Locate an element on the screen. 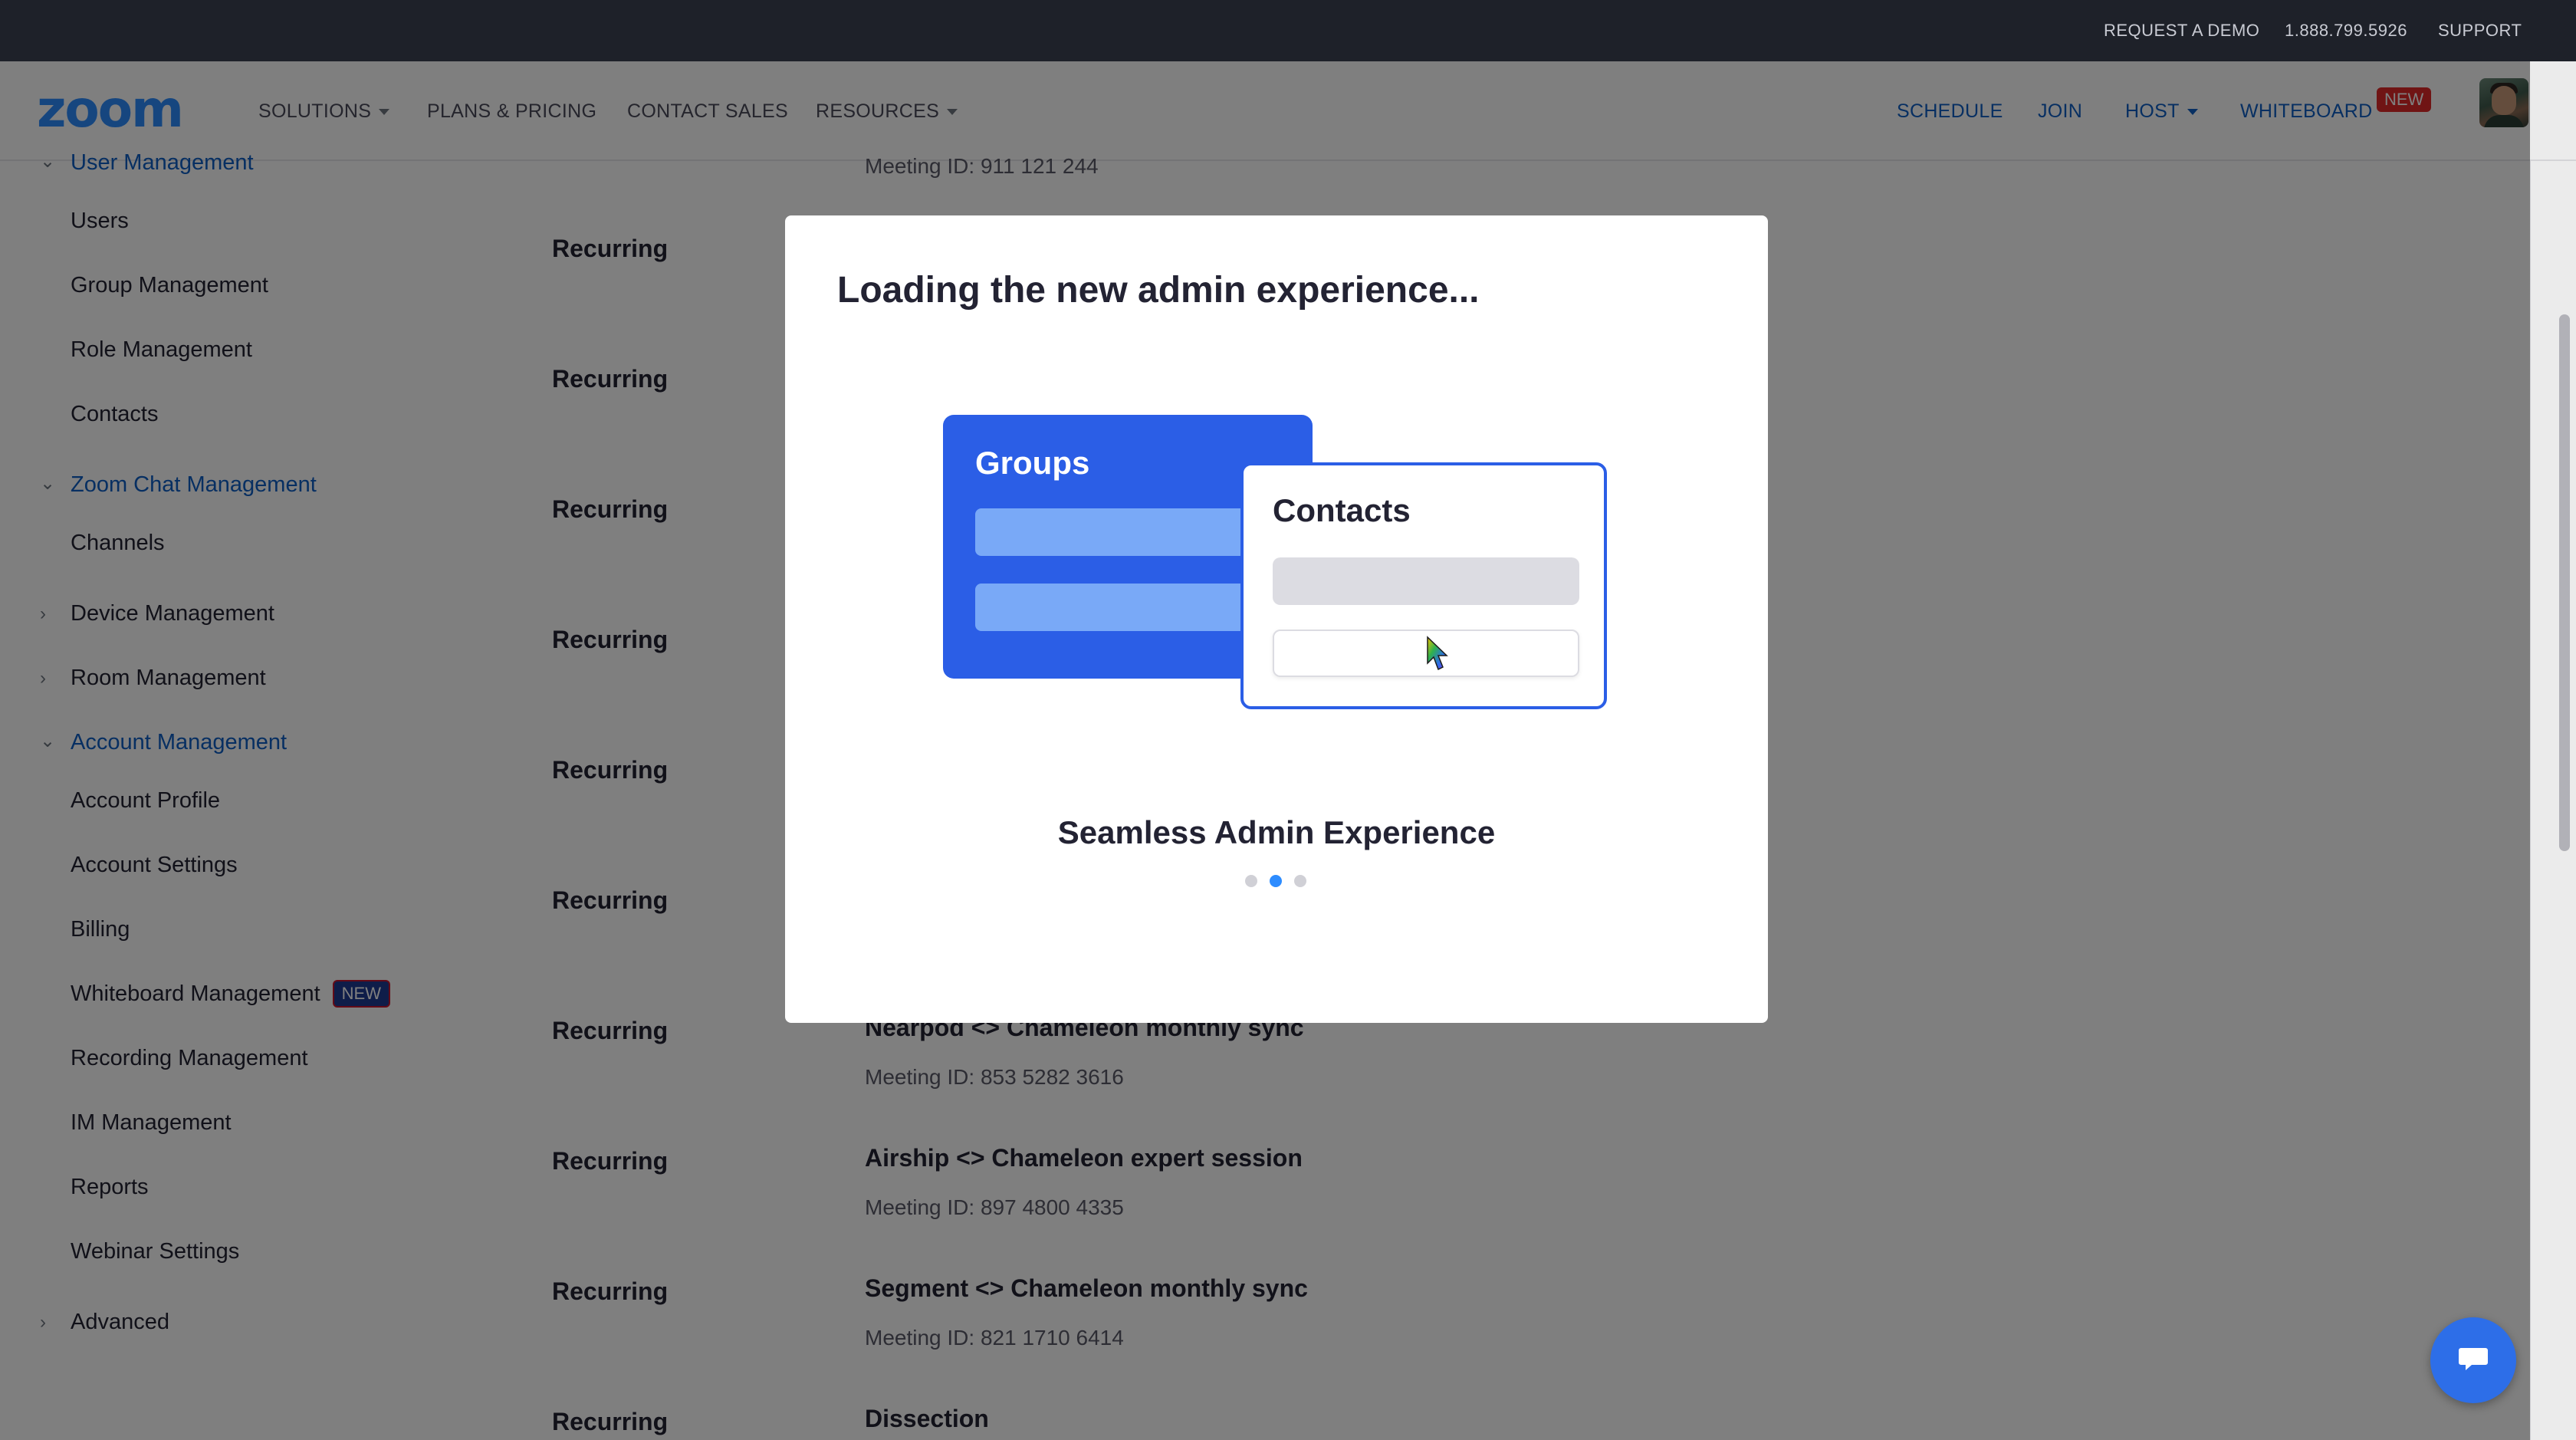 Image resolution: width=2576 pixels, height=1440 pixels. chat-support-button is located at coordinates (2473, 1360).